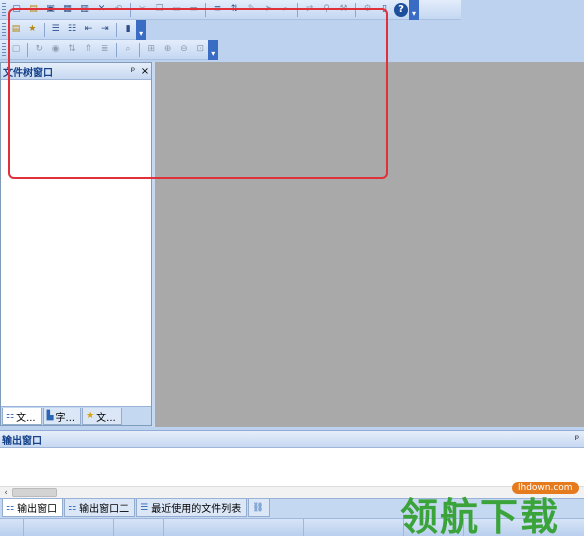 The image size is (584, 536). What do you see at coordinates (200, 49) in the screenshot?
I see `fit-icon: ⊡` at bounding box center [200, 49].